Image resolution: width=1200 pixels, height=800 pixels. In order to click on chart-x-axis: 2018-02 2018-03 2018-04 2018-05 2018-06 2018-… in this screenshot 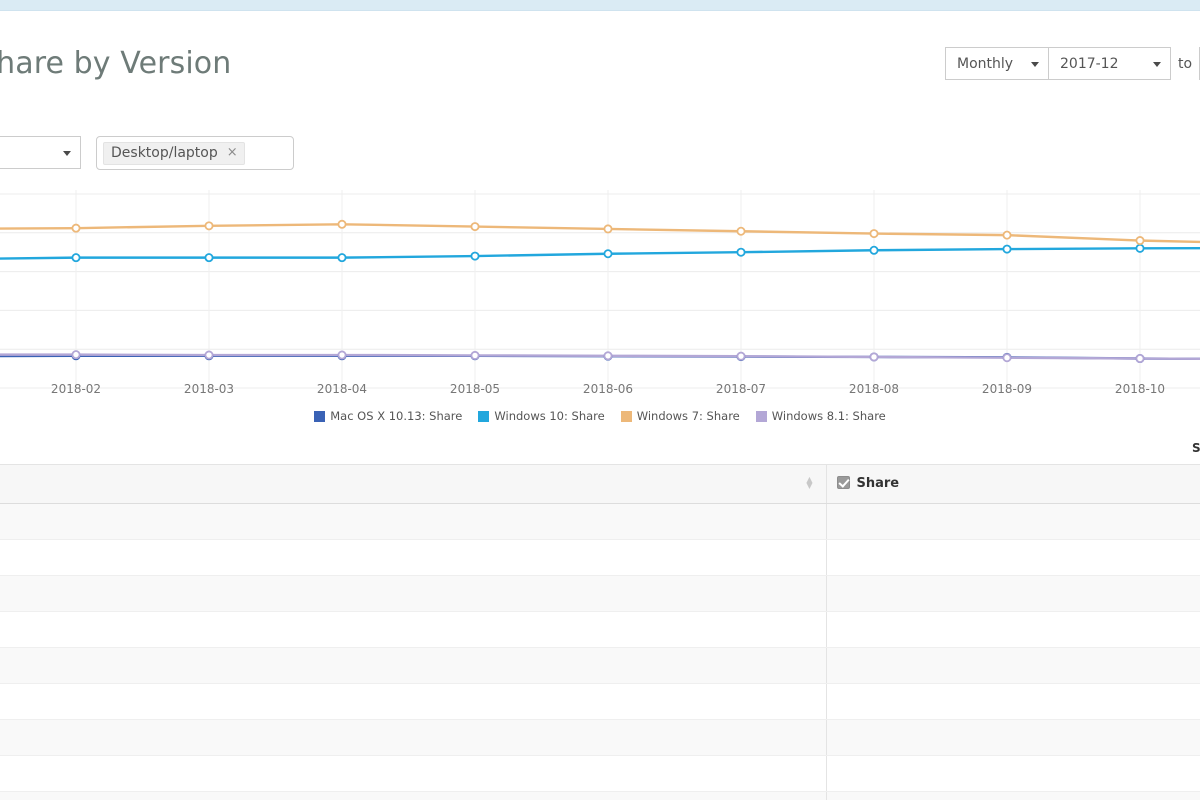, I will do `click(600, 391)`.